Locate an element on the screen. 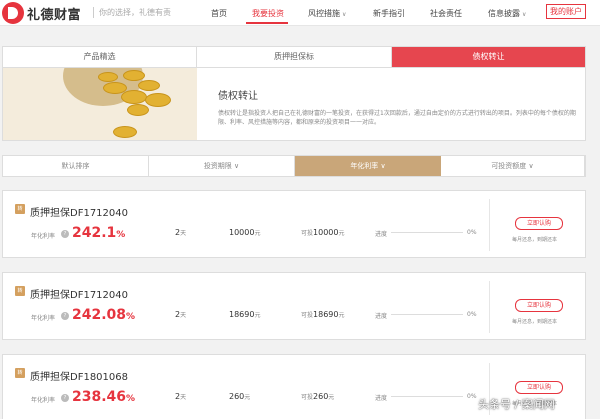  sort-available-amount: 可投资额度 ∨ is located at coordinates (513, 166).